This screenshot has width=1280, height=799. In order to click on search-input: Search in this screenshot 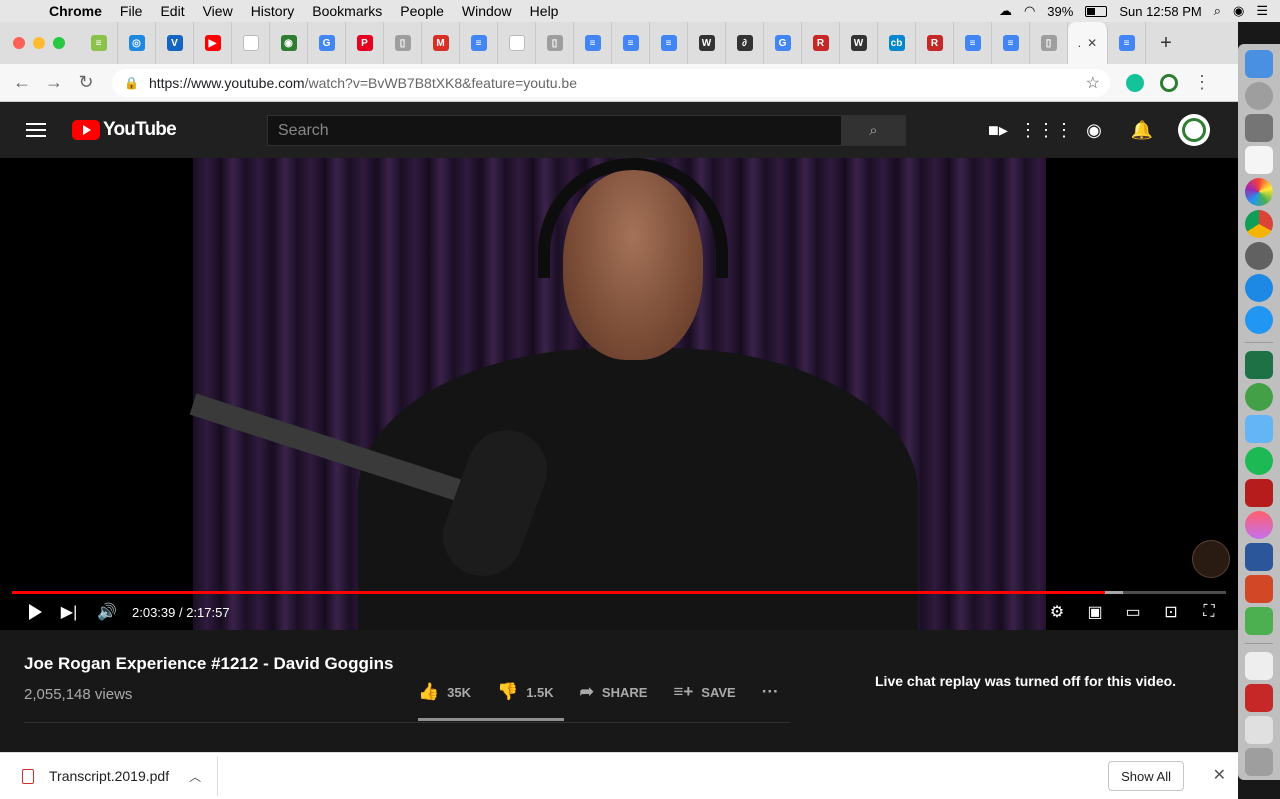, I will do `click(554, 130)`.